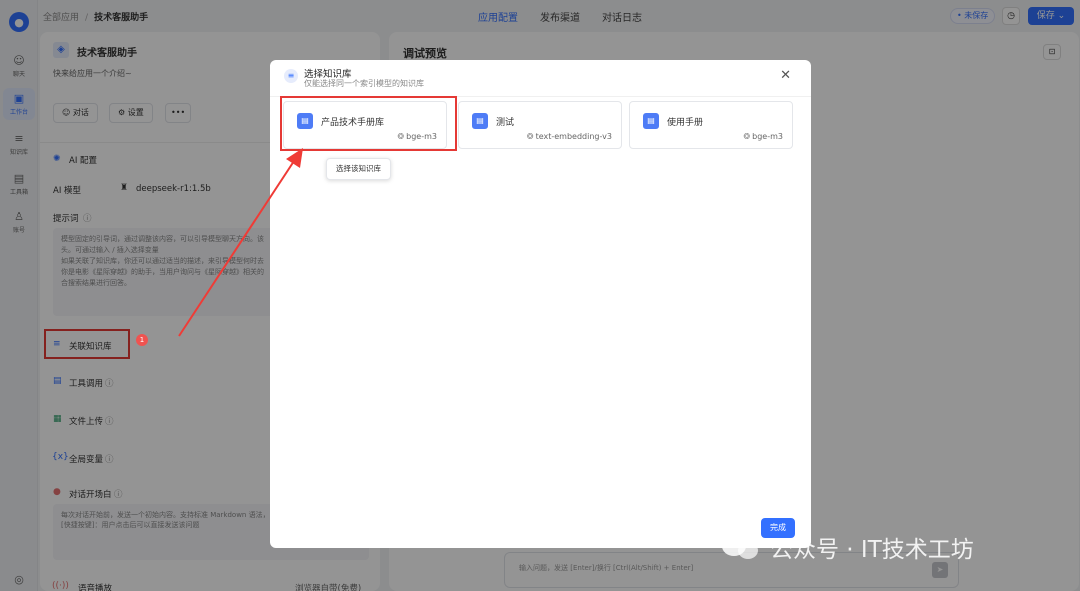 This screenshot has width=1080, height=591. Describe the element at coordinates (368, 123) in the screenshot. I see `kb-card-highlight-box` at that location.